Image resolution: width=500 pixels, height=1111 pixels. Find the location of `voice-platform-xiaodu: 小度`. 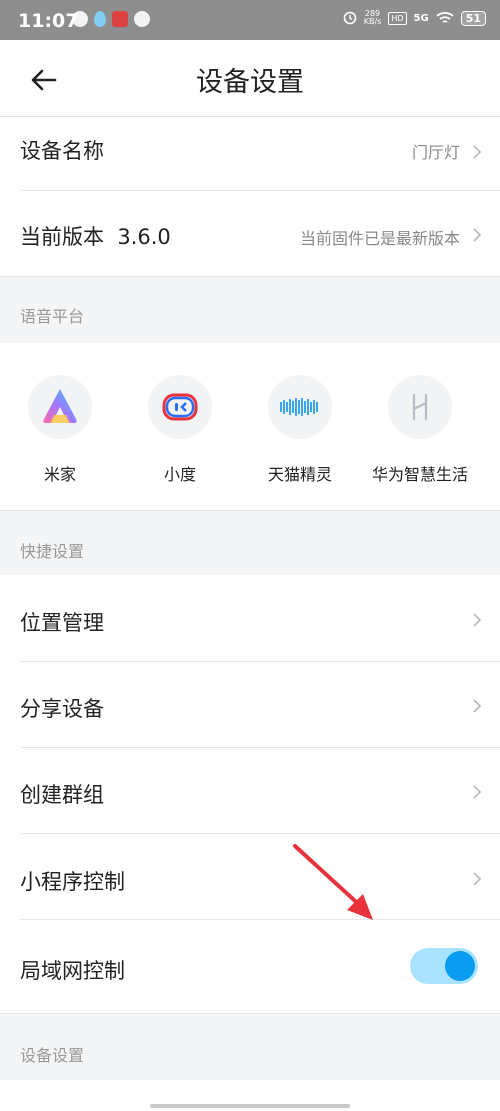

voice-platform-xiaodu: 小度 is located at coordinates (180, 430).